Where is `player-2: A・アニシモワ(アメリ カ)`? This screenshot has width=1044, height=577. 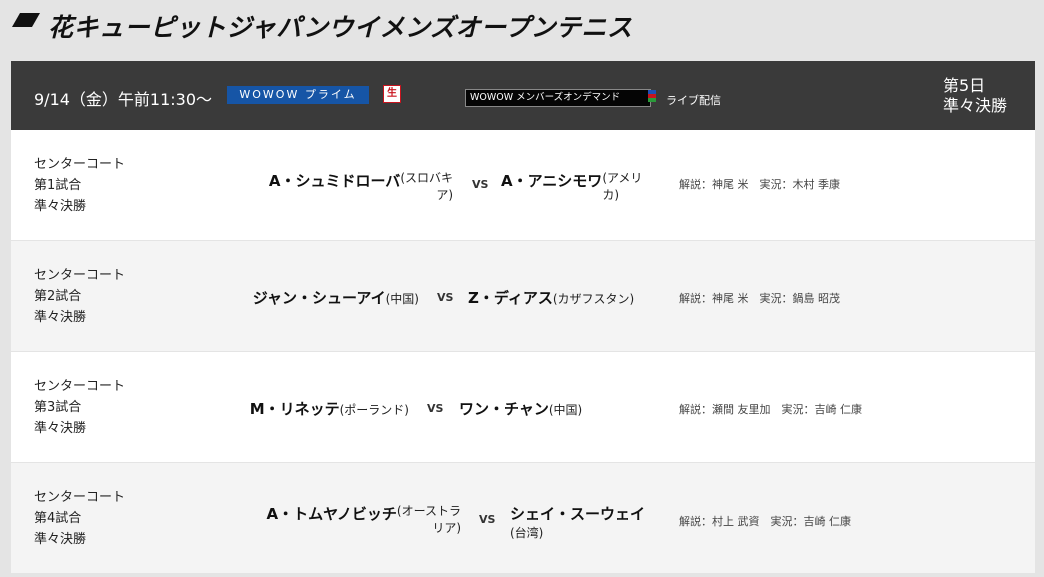
player-2: A・アニシモワ(アメリ カ) is located at coordinates (571, 187).